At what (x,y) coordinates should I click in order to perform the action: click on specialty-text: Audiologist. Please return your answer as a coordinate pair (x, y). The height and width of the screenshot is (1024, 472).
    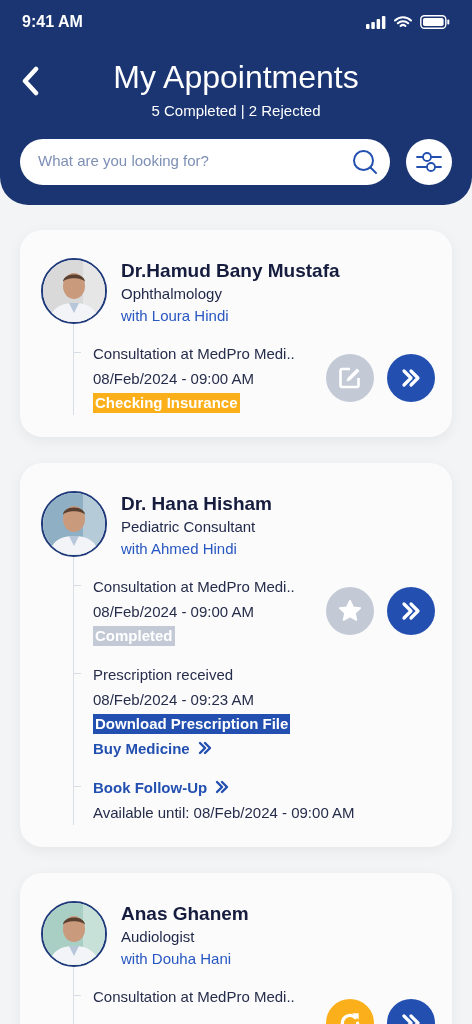
    Looking at the image, I should click on (158, 936).